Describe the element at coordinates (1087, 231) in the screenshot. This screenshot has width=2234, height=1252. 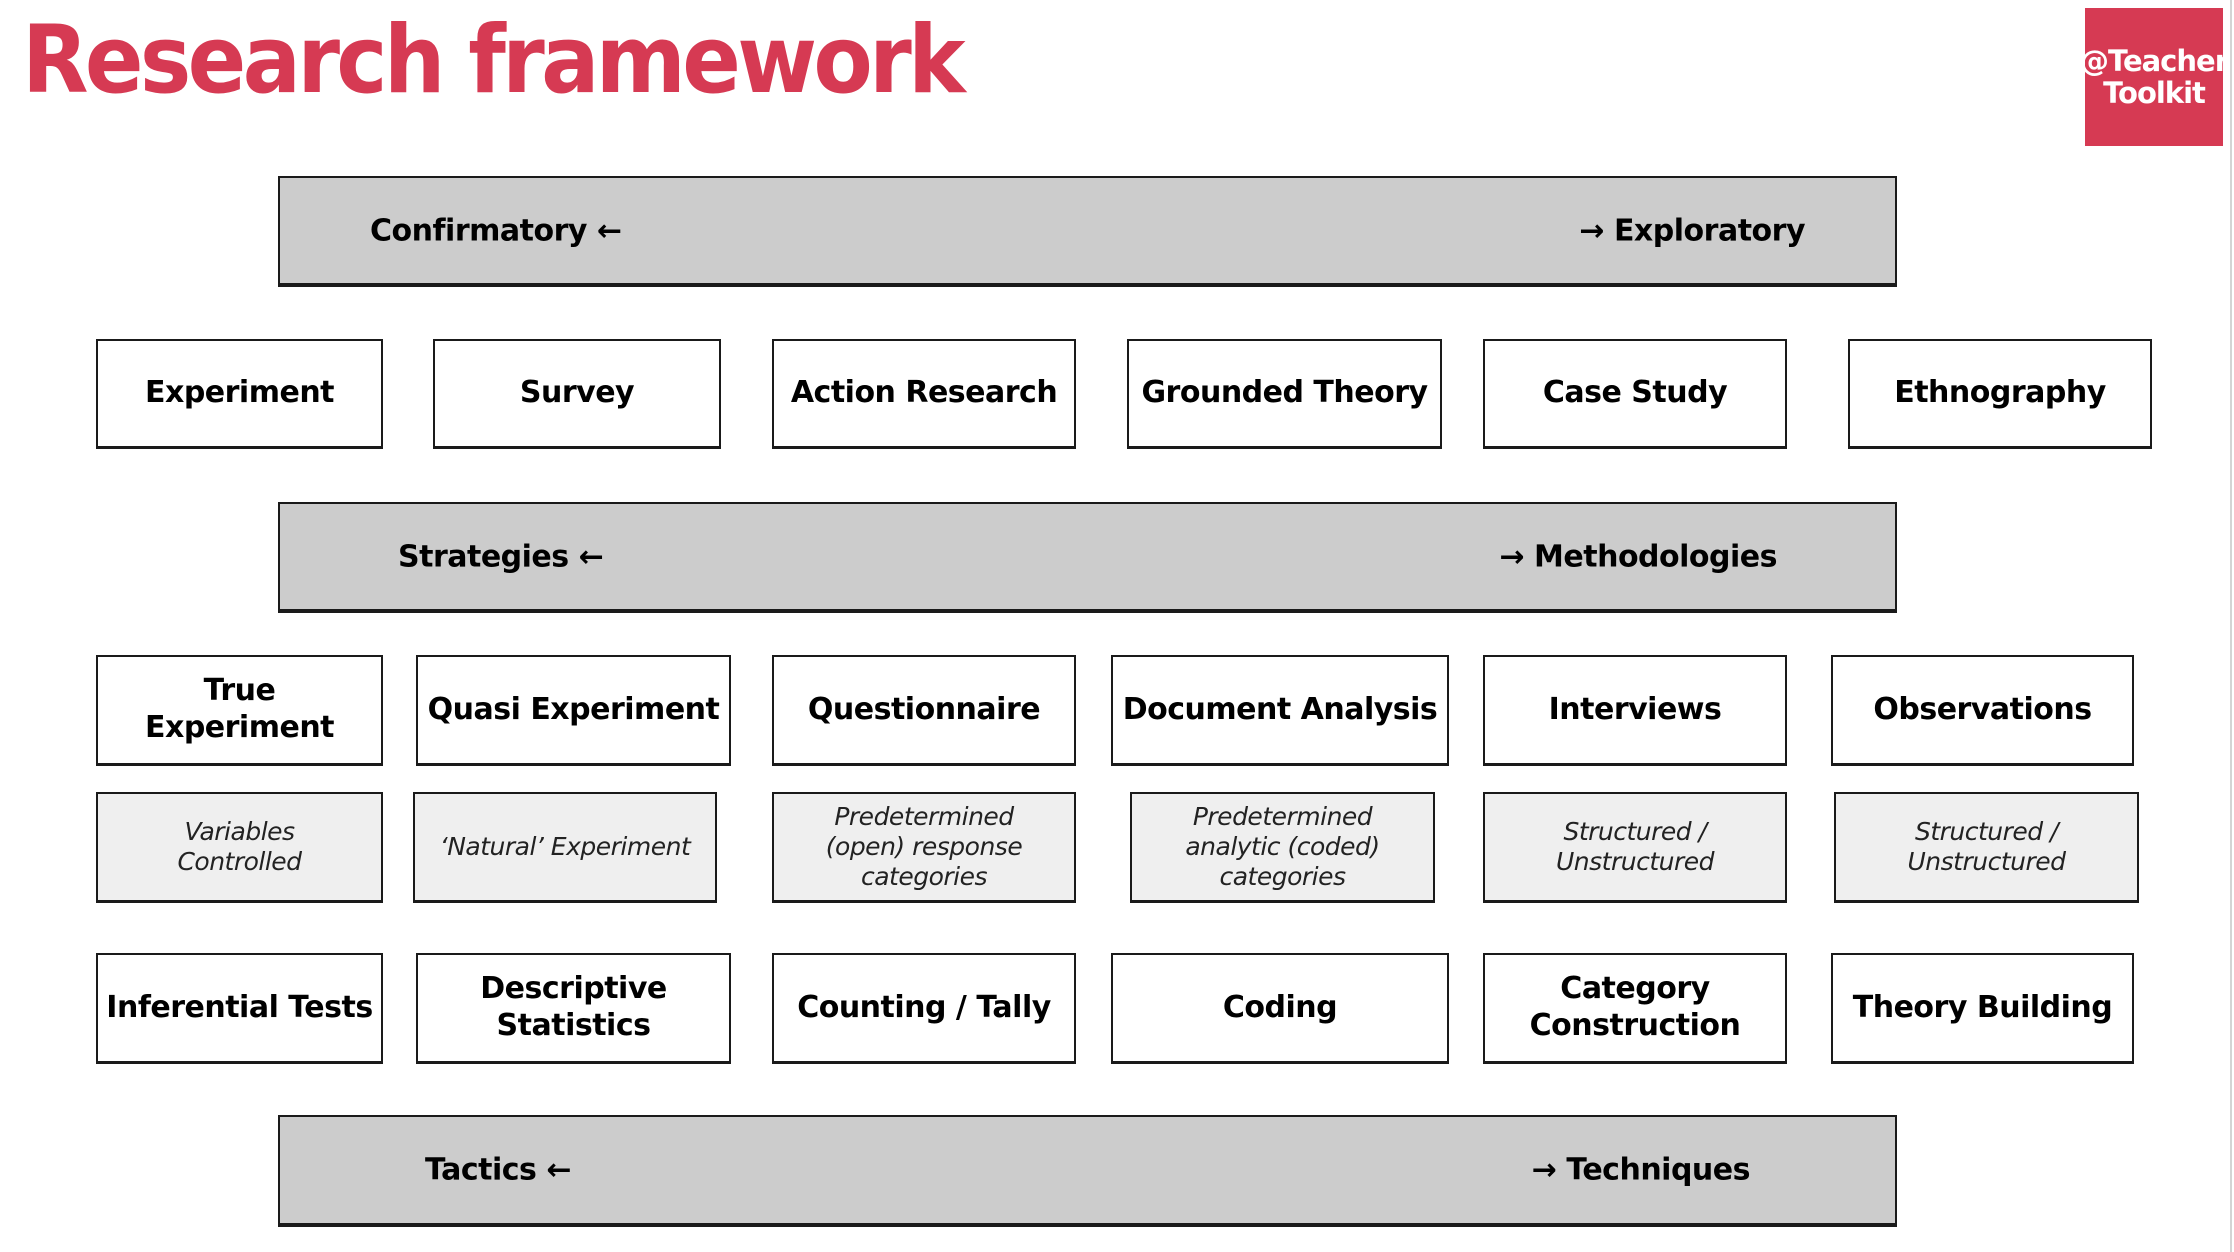
I see `confirmatory-exploratory-bar: Confirmatory ← → Exploratory` at that location.